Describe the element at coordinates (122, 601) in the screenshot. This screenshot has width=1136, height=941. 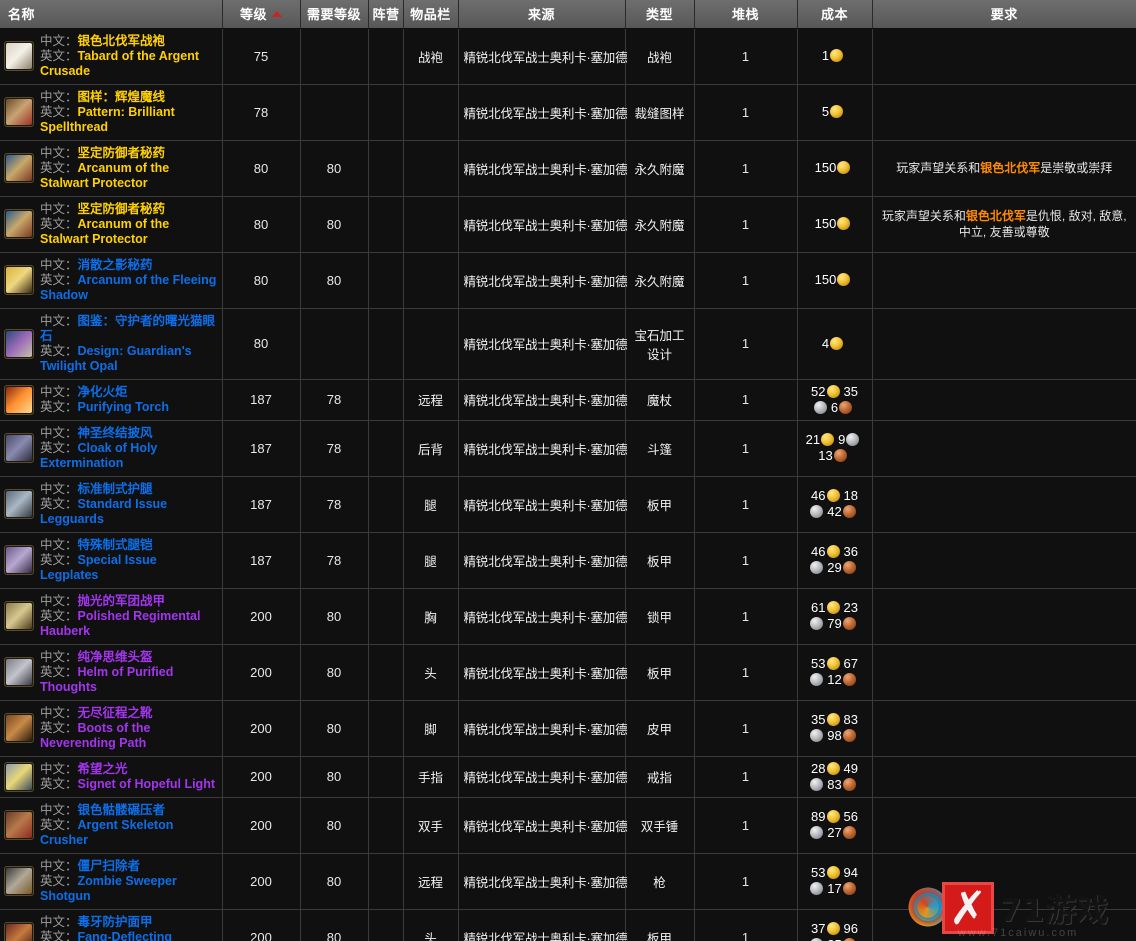
I see `item-name-cn: 抛光的军团战甲` at that location.